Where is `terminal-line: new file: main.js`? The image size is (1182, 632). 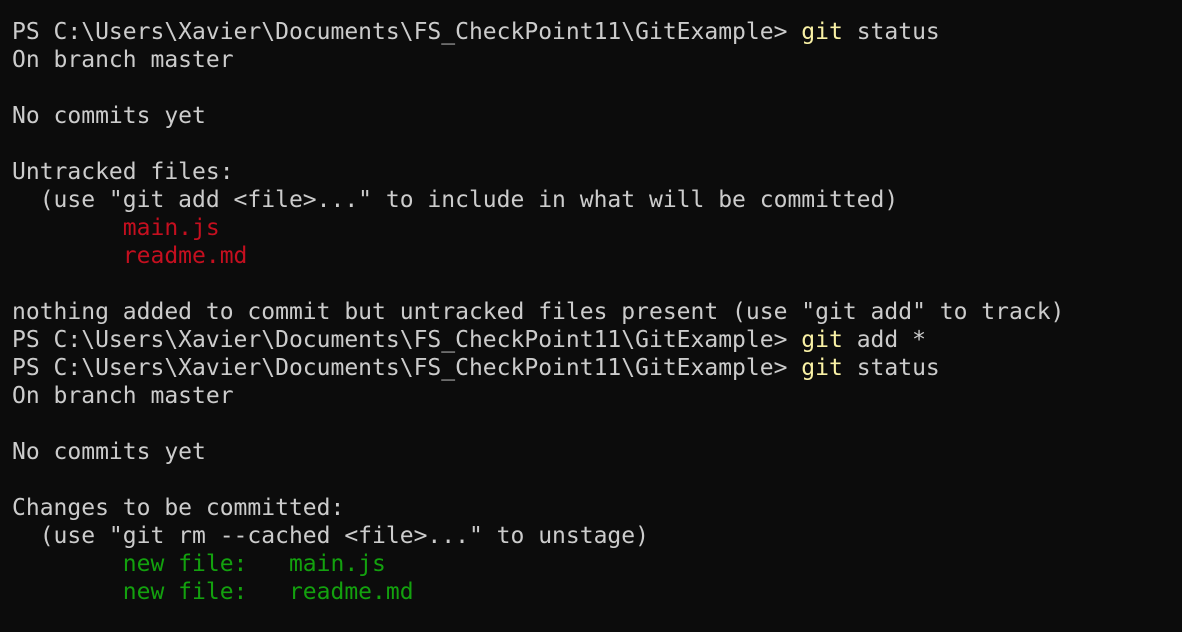
terminal-line: new file: main.js is located at coordinates (591, 564).